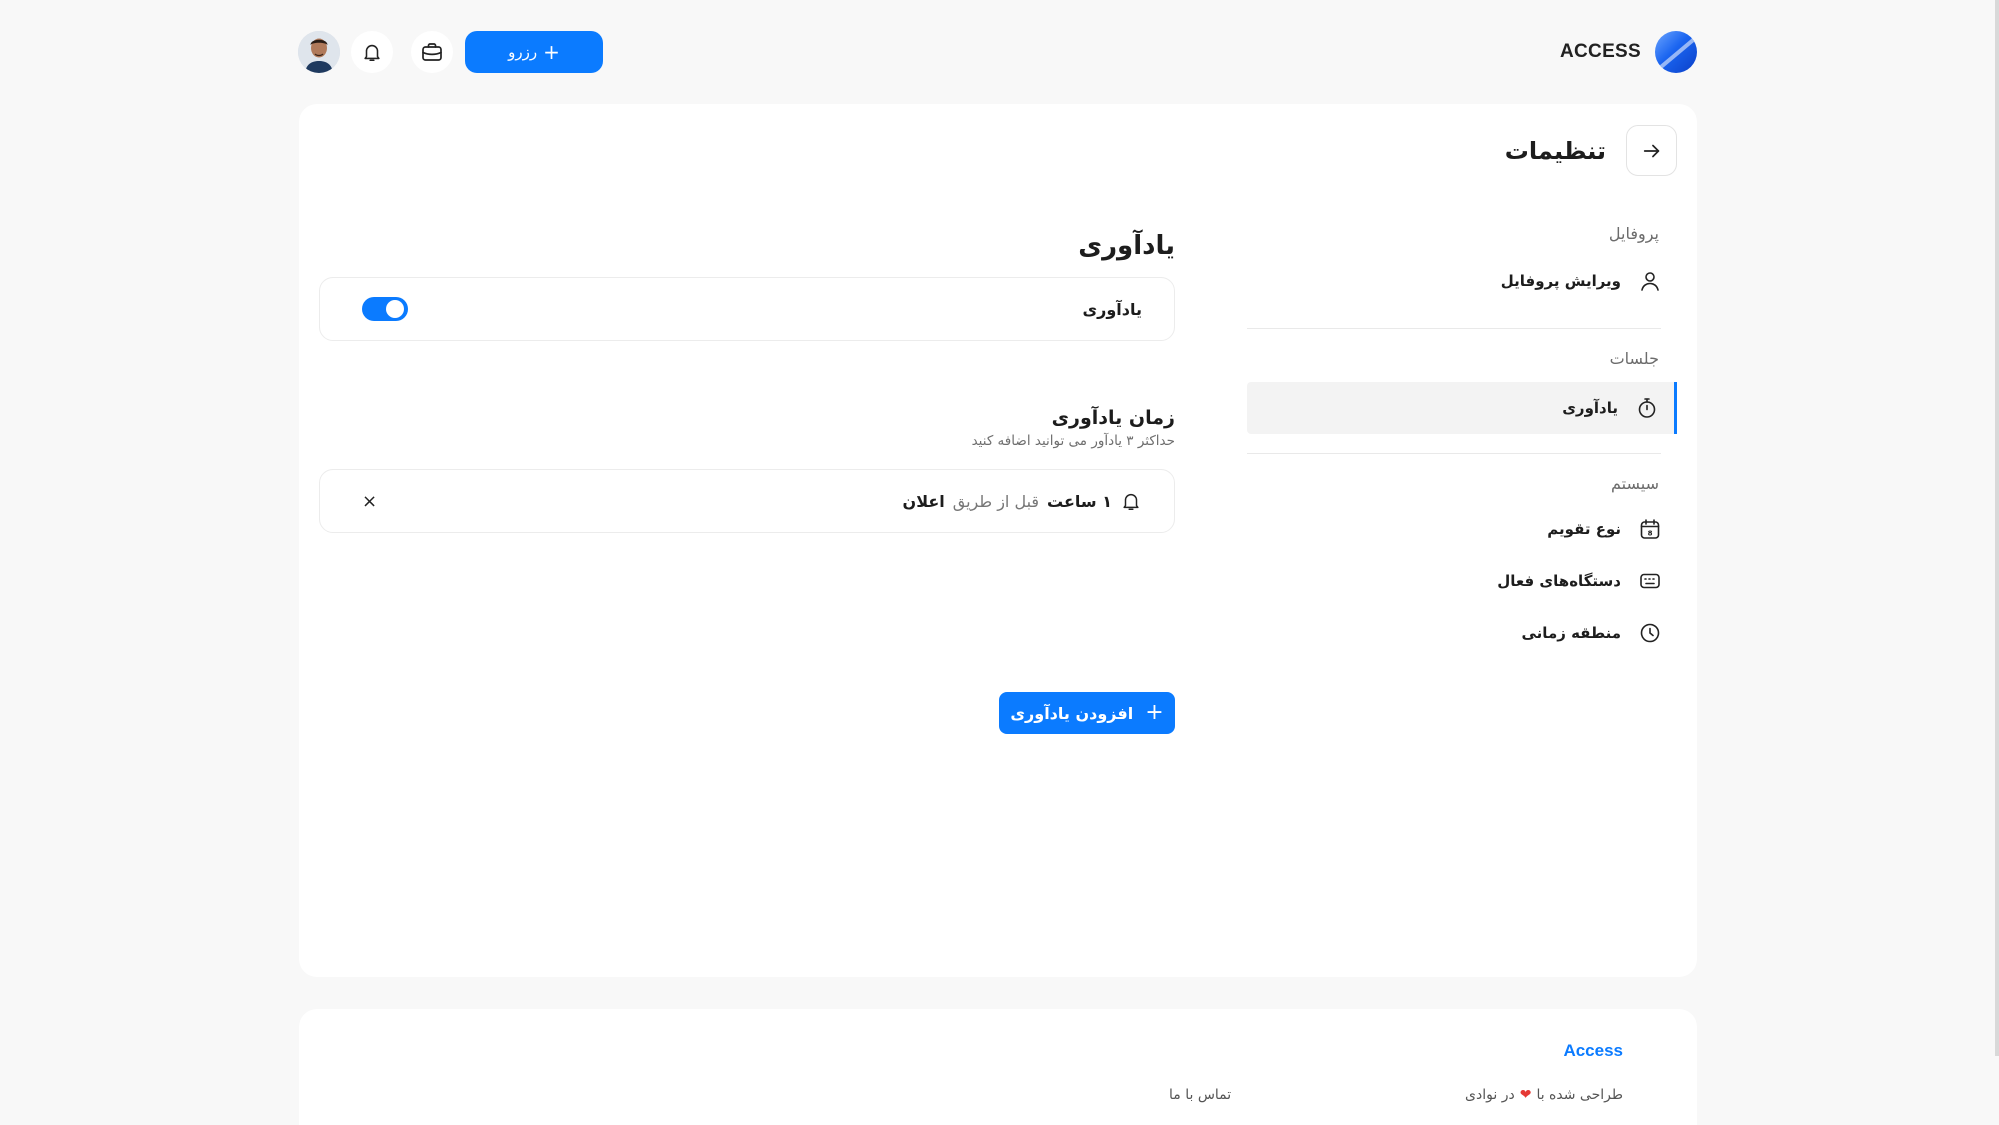 Image resolution: width=1999 pixels, height=1125 pixels. What do you see at coordinates (1073, 441) in the screenshot?
I see `reminder-time-description: حداکثر ۳ یادآور می توانید اضافه کنید` at bounding box center [1073, 441].